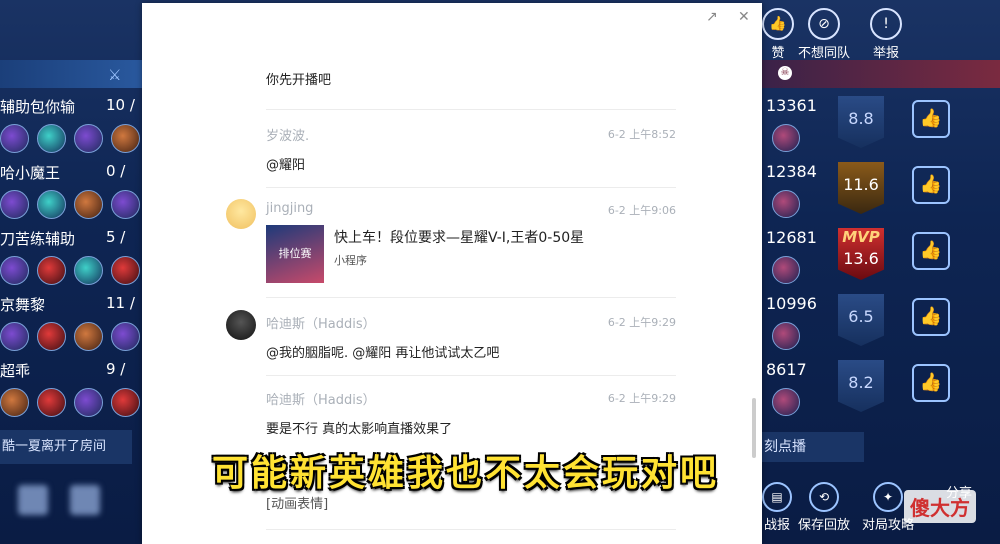  What do you see at coordinates (791, 105) in the screenshot?
I see `player-score: 13361` at bounding box center [791, 105].